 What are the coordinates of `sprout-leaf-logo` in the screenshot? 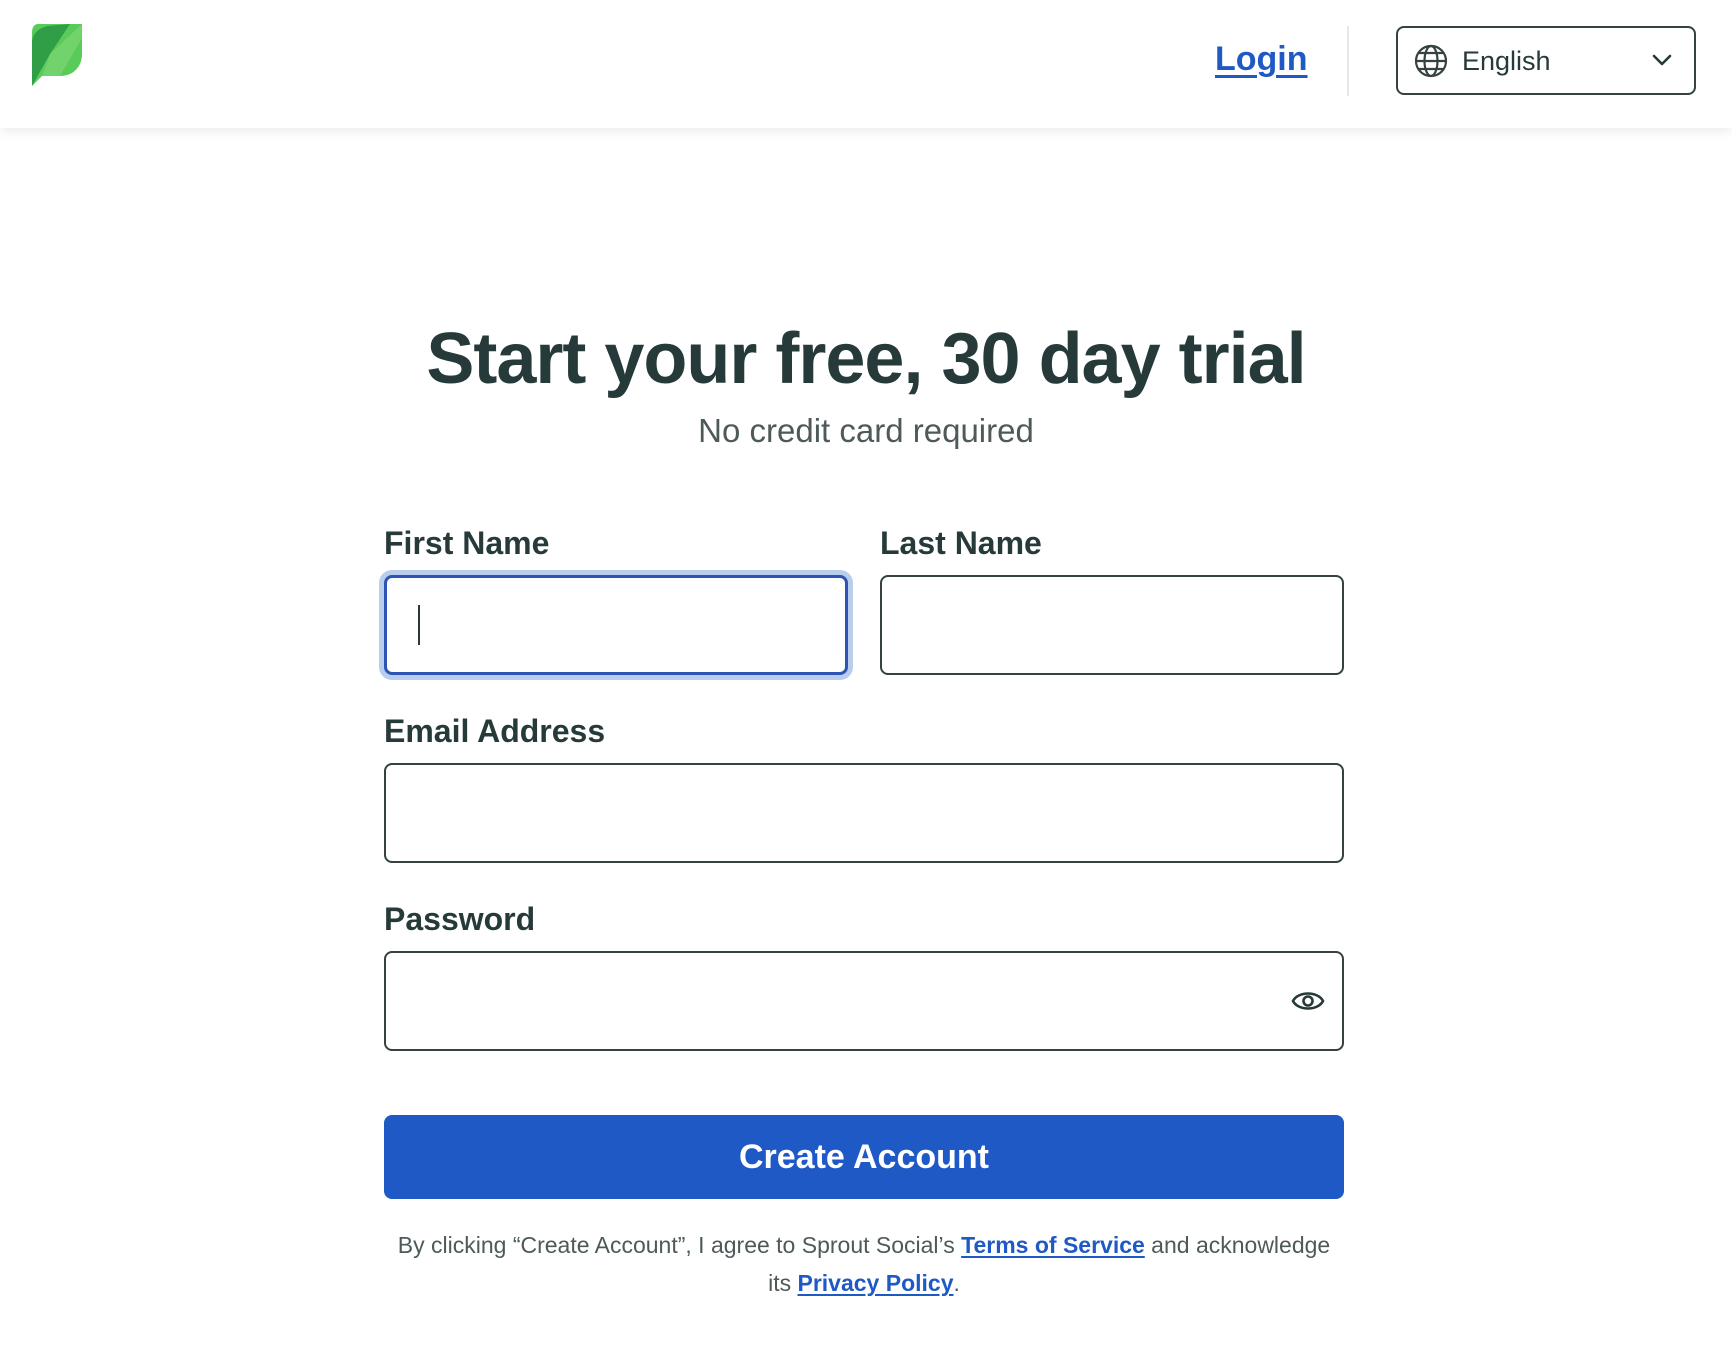 It's located at (56, 55).